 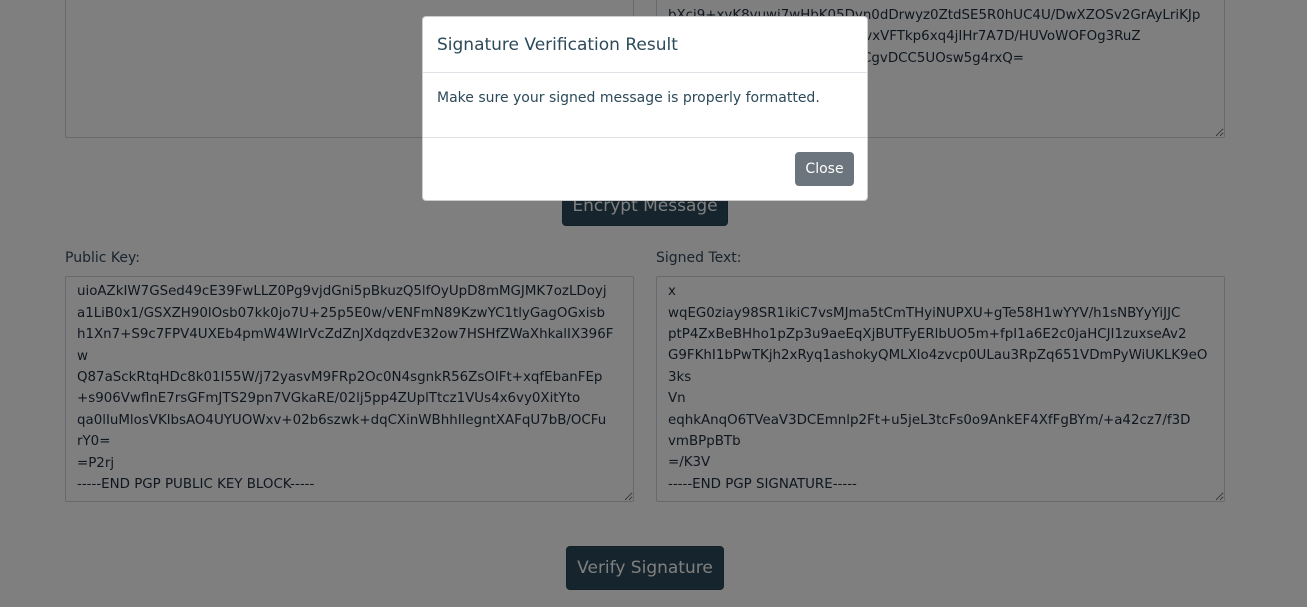 I want to click on close-button: Close, so click(x=824, y=169).